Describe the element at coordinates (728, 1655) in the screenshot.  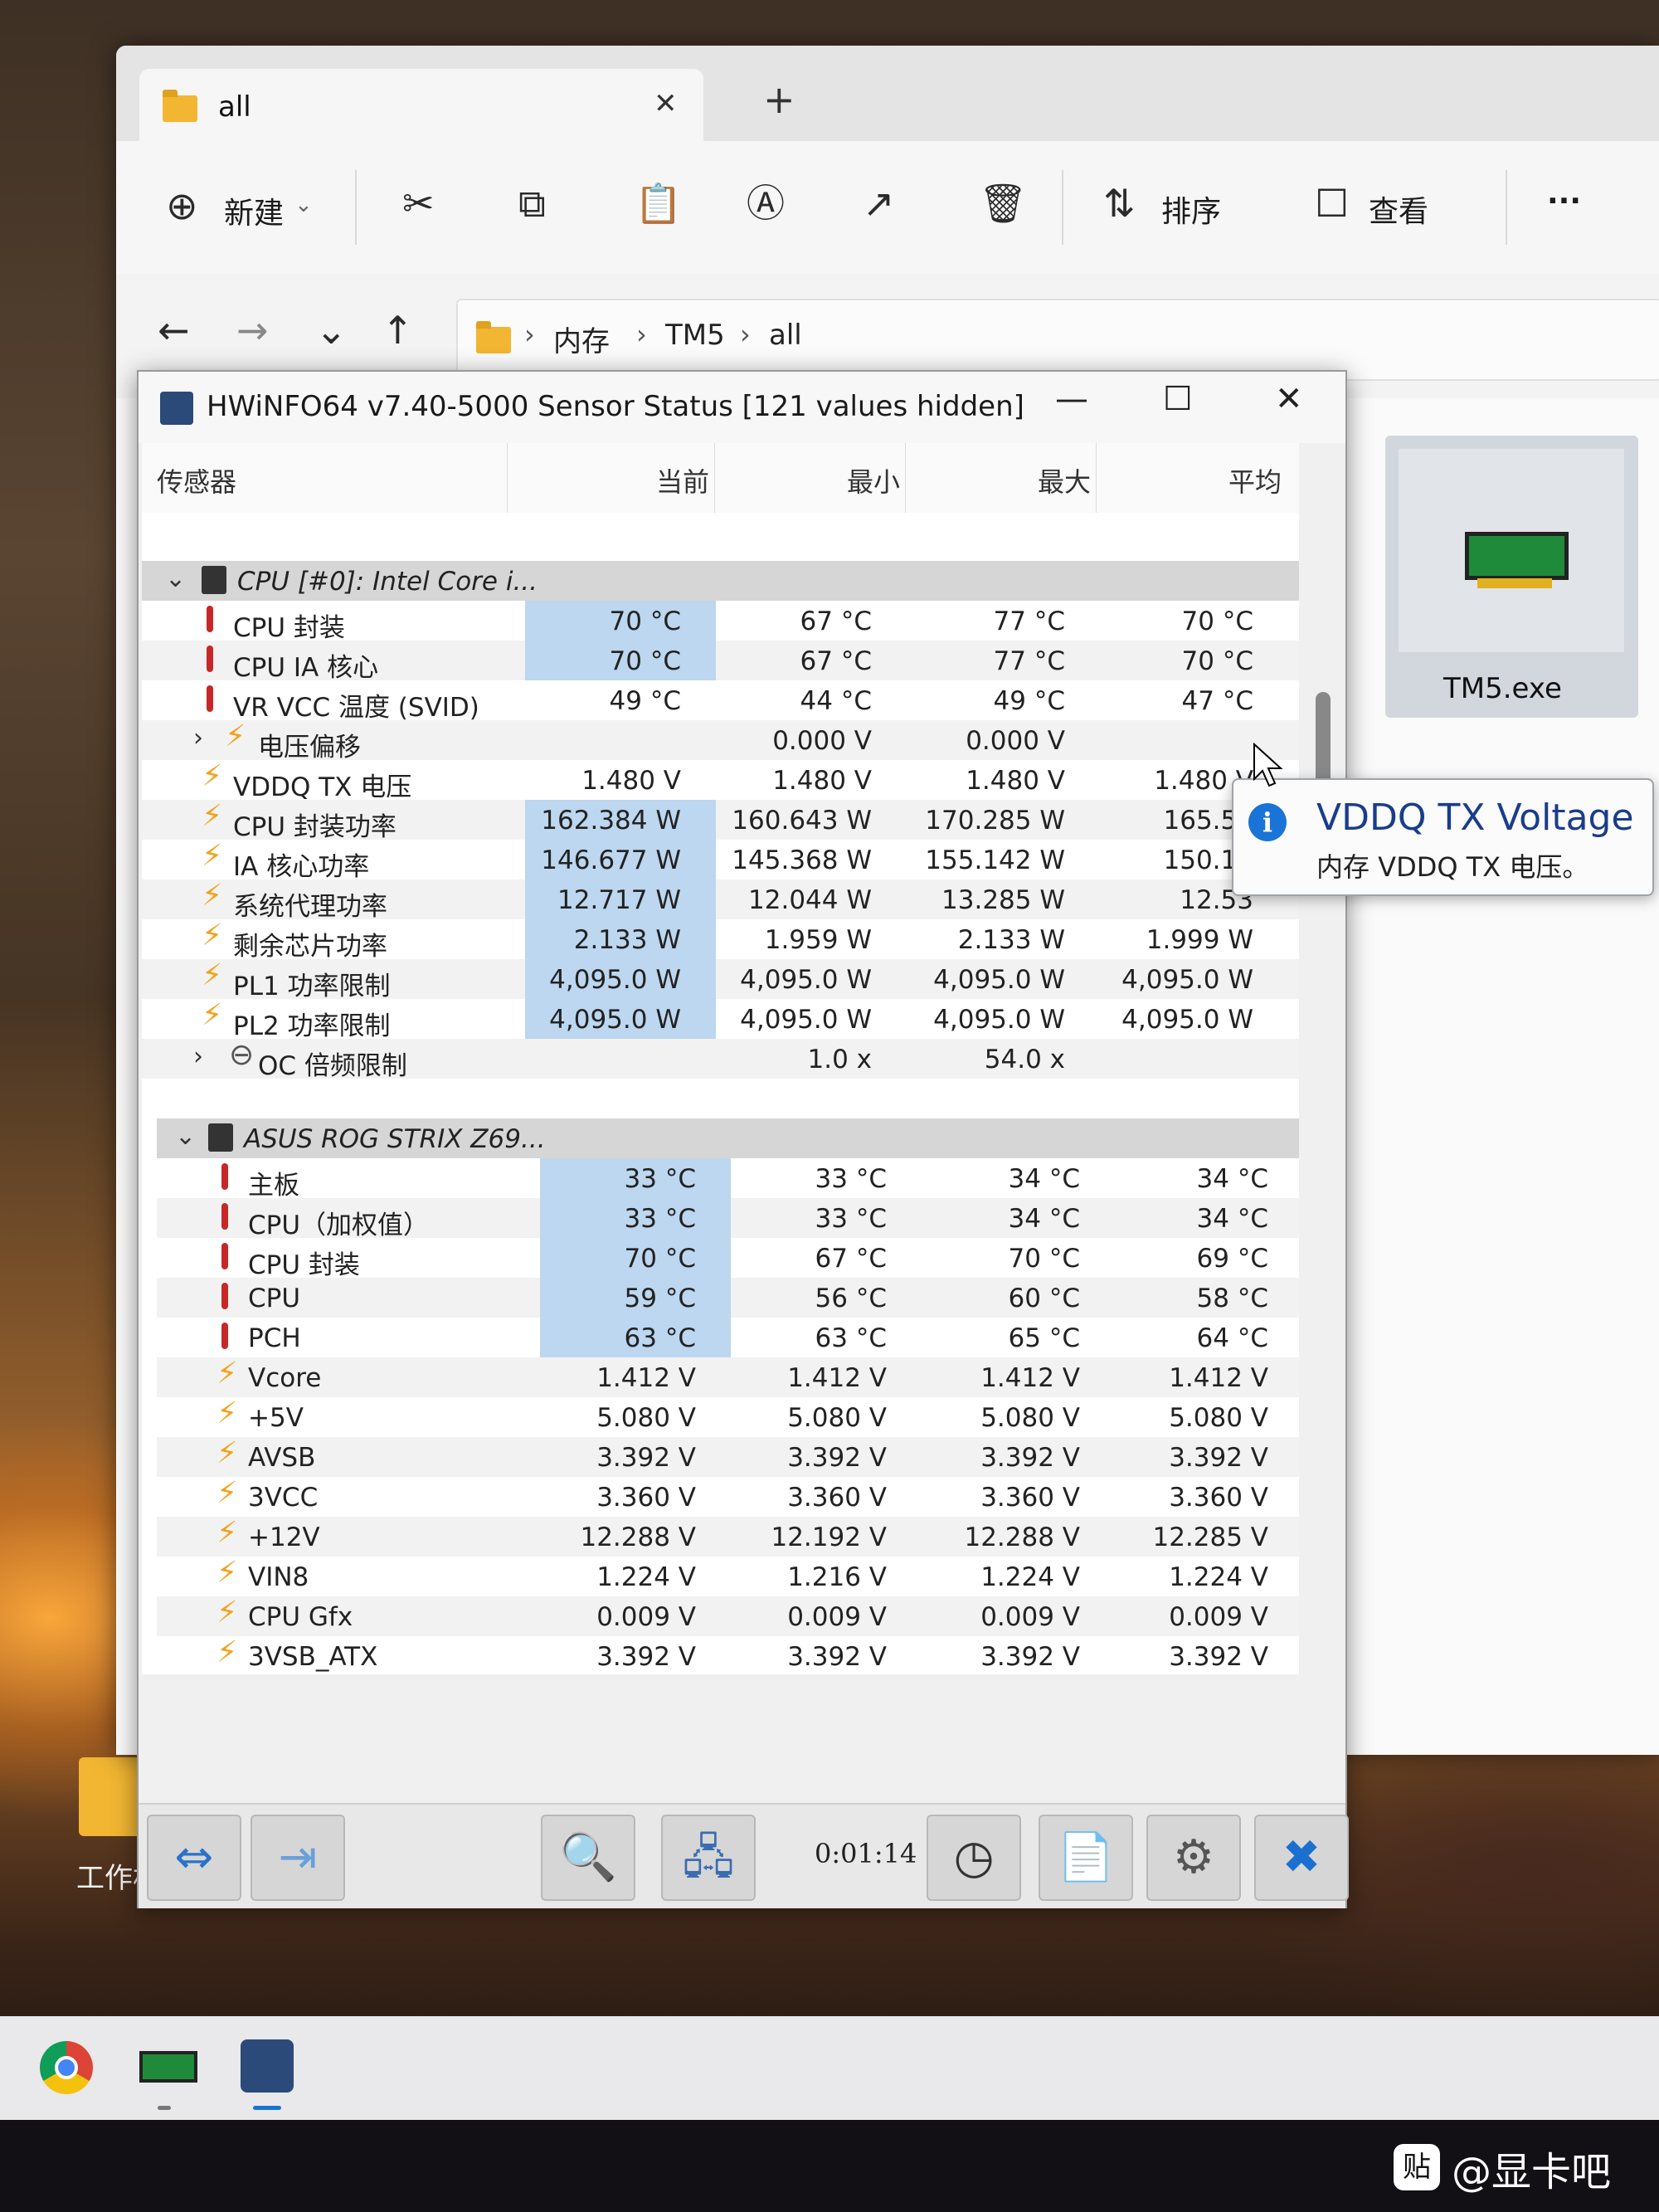
I see `sensor-row: ⚡ 3VSB_ATX 3.392 V 3.392 V 3.392 V 3.392 V` at that location.